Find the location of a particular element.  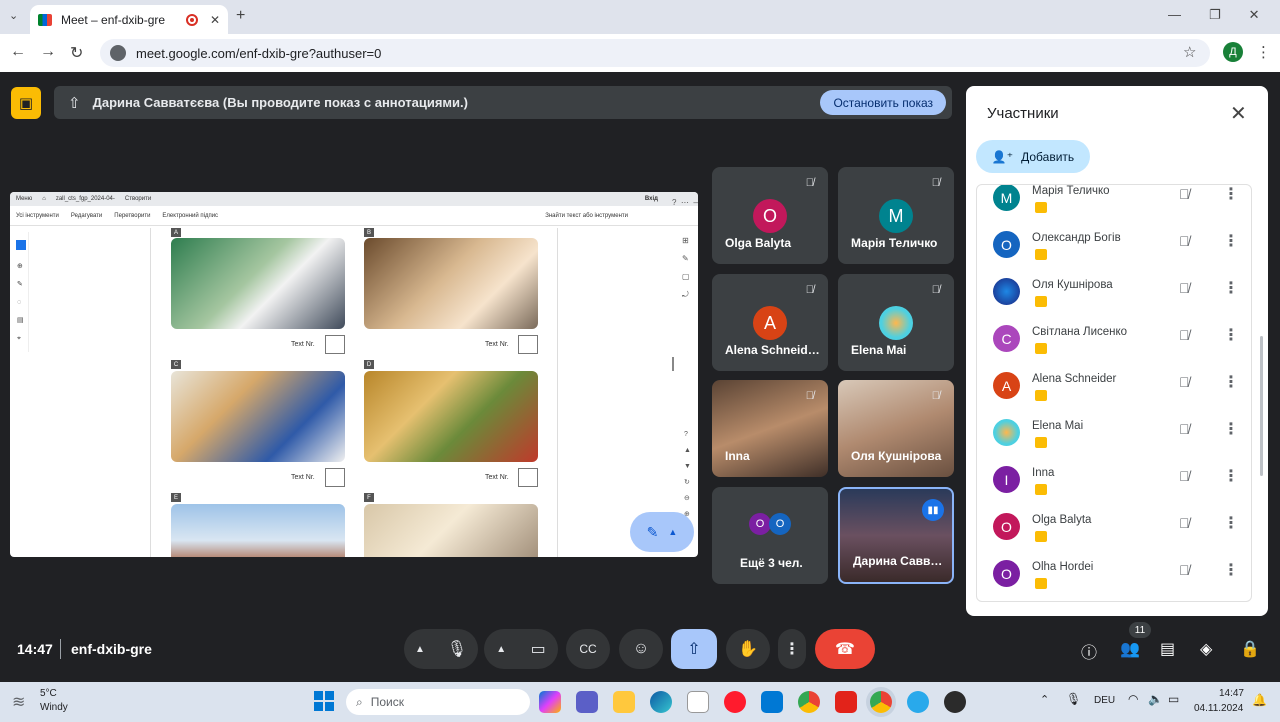

telegram-icon is located at coordinates (918, 702).